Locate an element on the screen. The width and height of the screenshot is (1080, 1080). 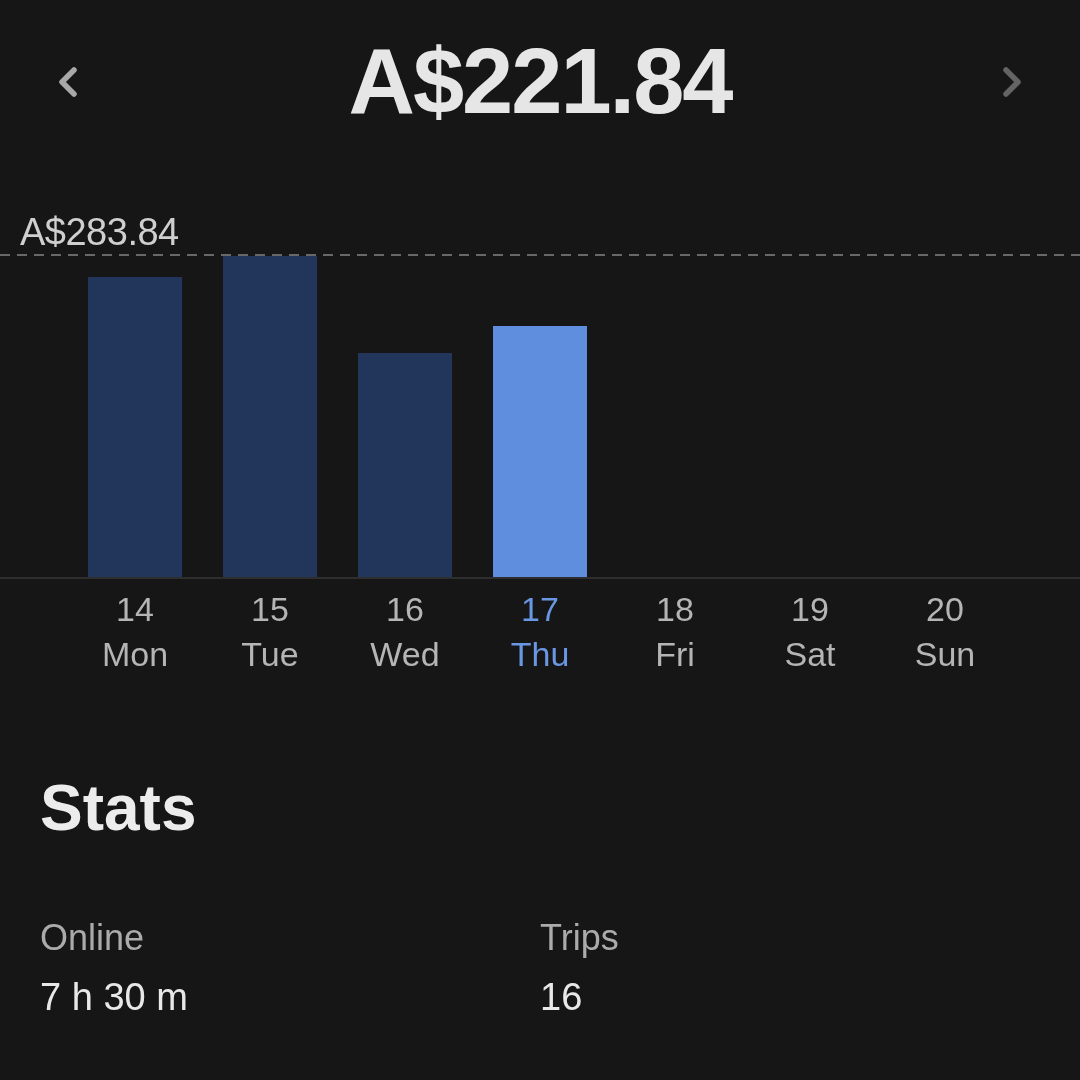
stat-label: Trips is located at coordinates (579, 938).